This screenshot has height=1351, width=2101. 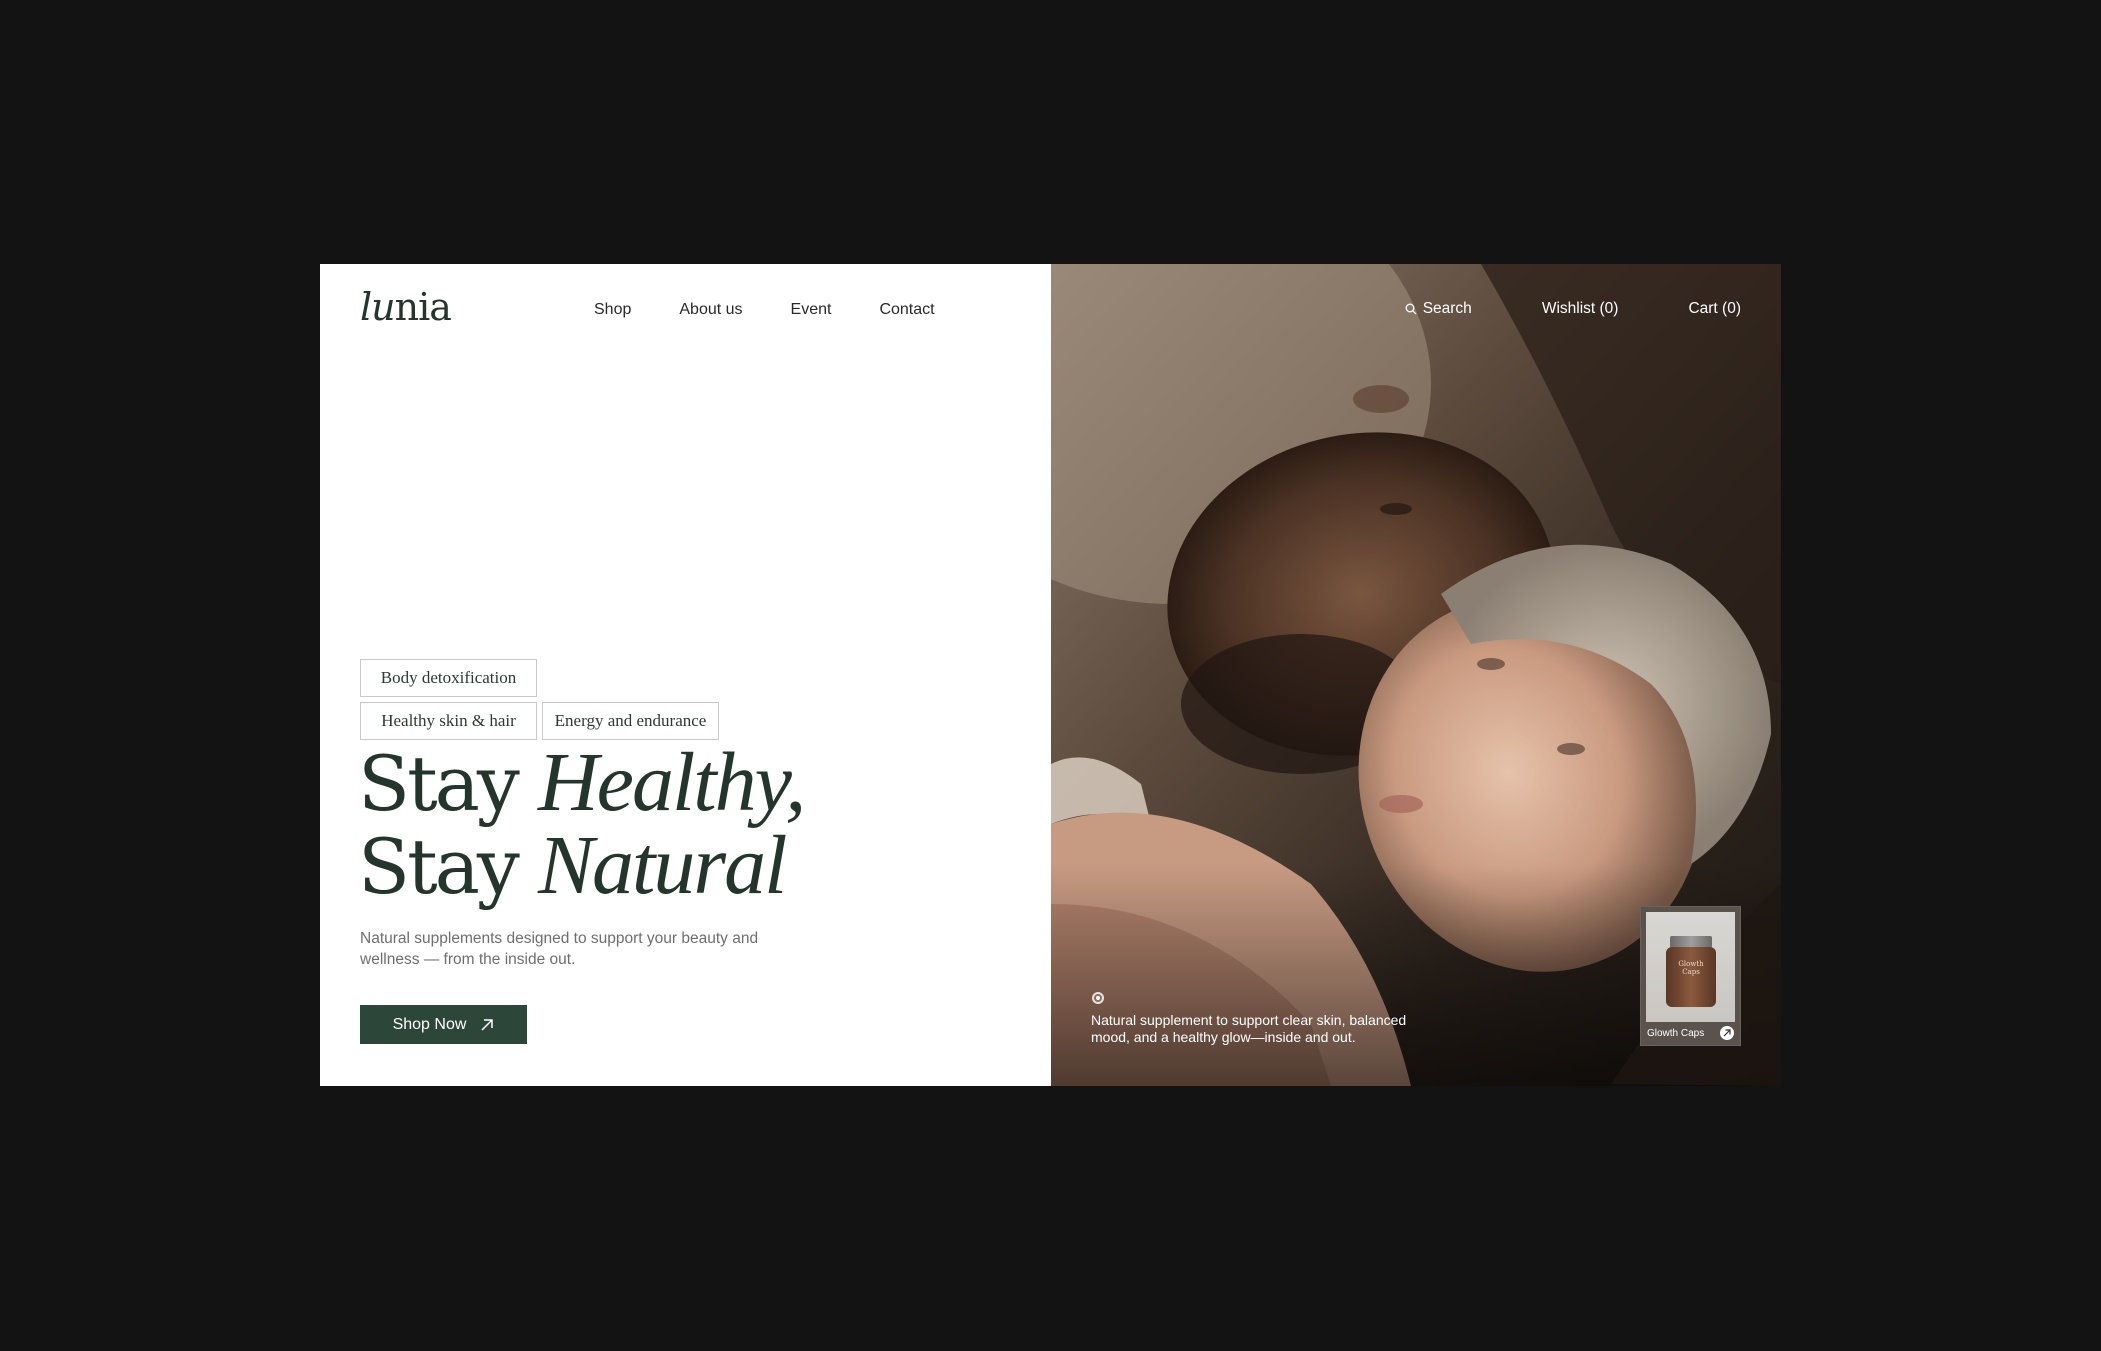 I want to click on wishlist-link: Wishlist (0), so click(x=1580, y=309).